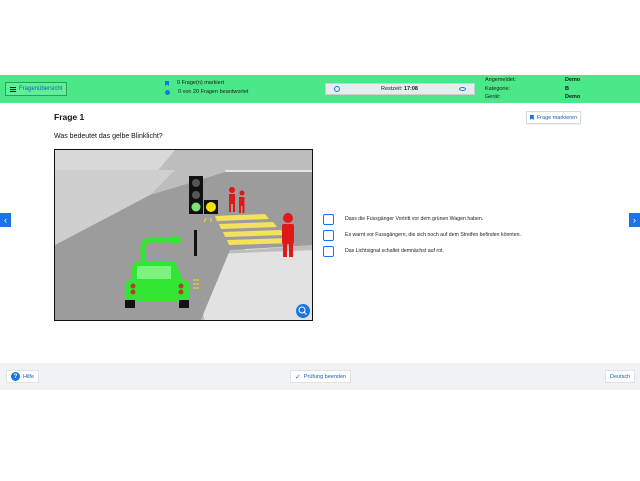 Image resolution: width=640 pixels, height=481 pixels. What do you see at coordinates (533, 97) in the screenshot?
I see `meta-row-device: Gerät: Demo` at bounding box center [533, 97].